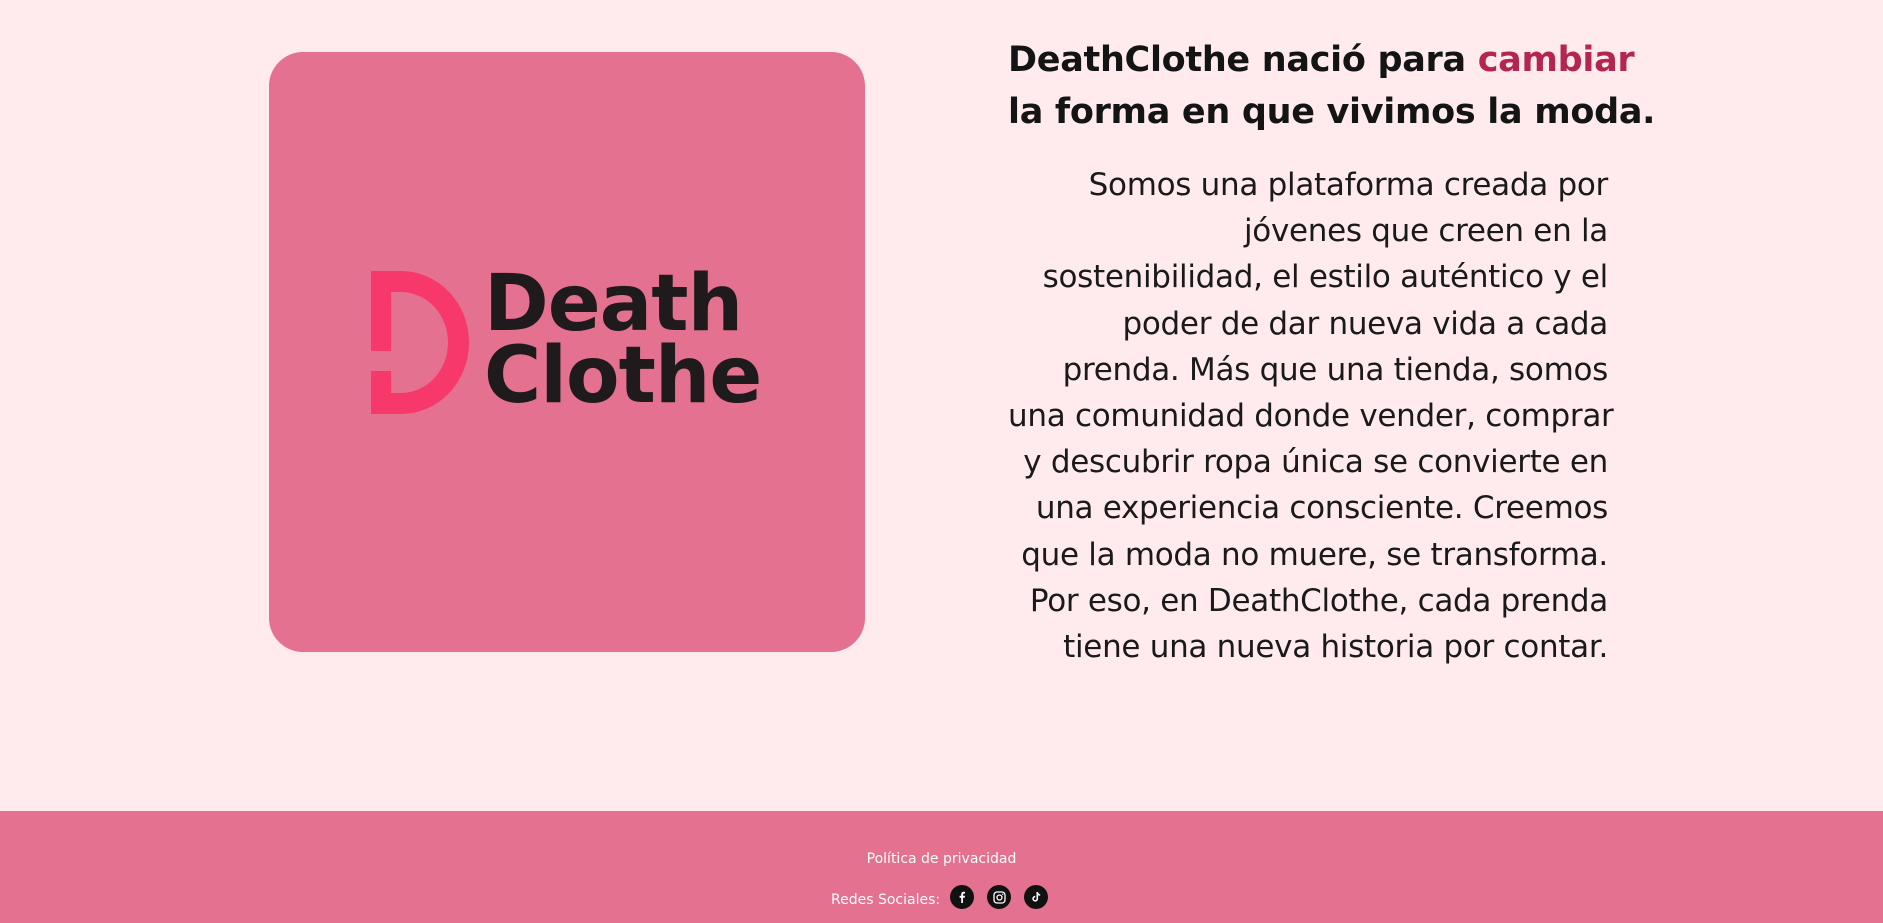  What do you see at coordinates (1425, 231) in the screenshot?
I see `paragraph-line: jóvenes que creen en la` at bounding box center [1425, 231].